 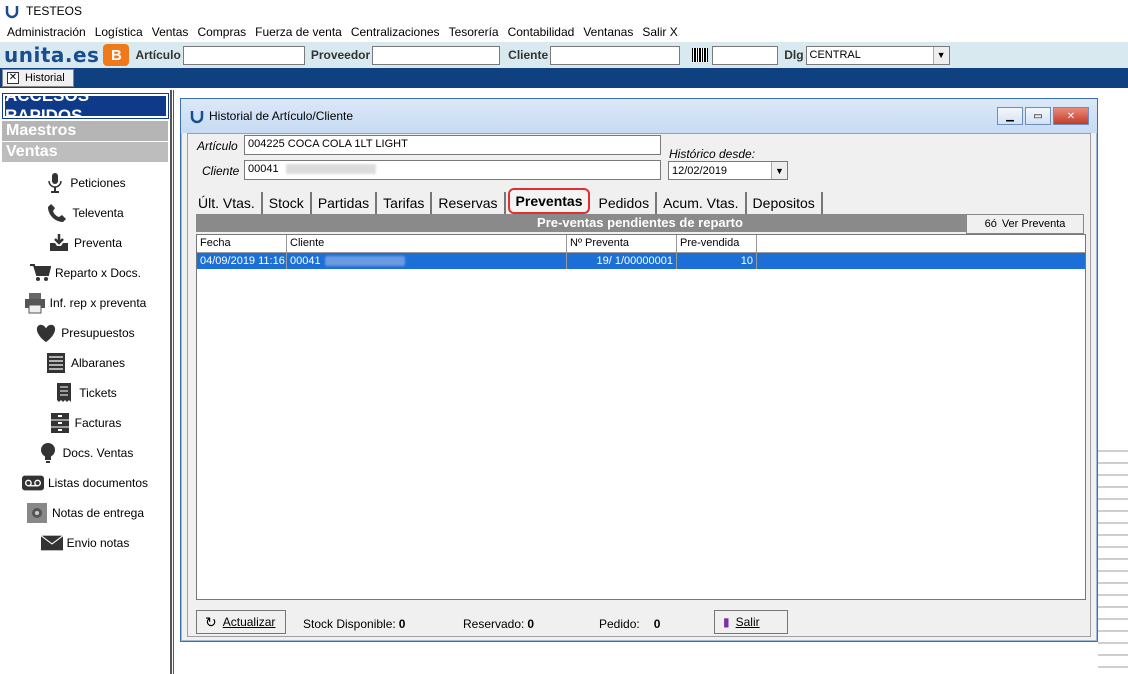 I want to click on reservado-stat: Reservado: 0, so click(x=498, y=624).